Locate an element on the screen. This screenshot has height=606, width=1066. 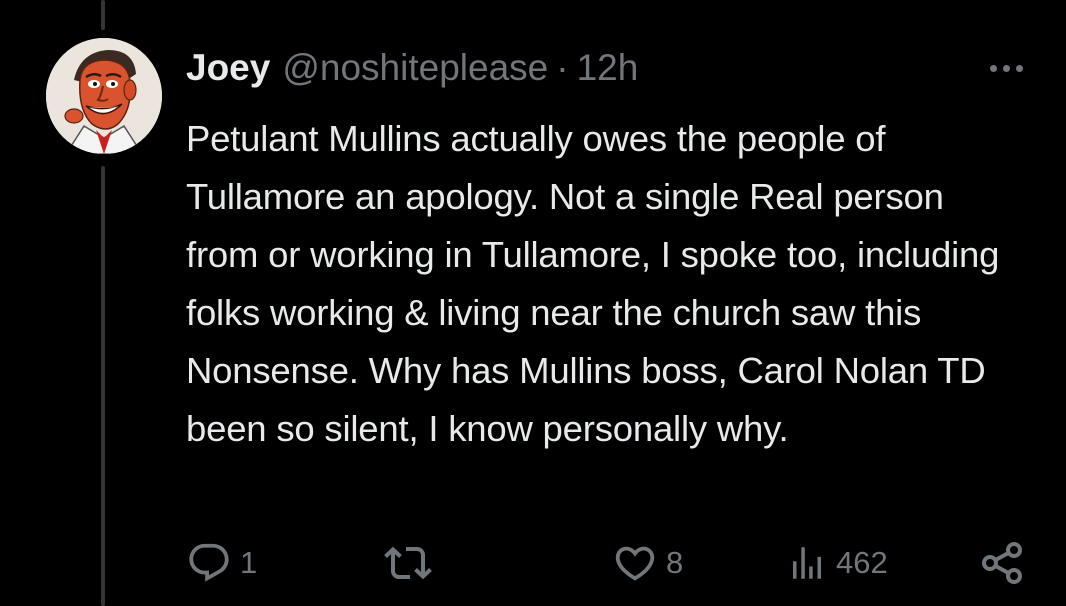
views-icon is located at coordinates (807, 563).